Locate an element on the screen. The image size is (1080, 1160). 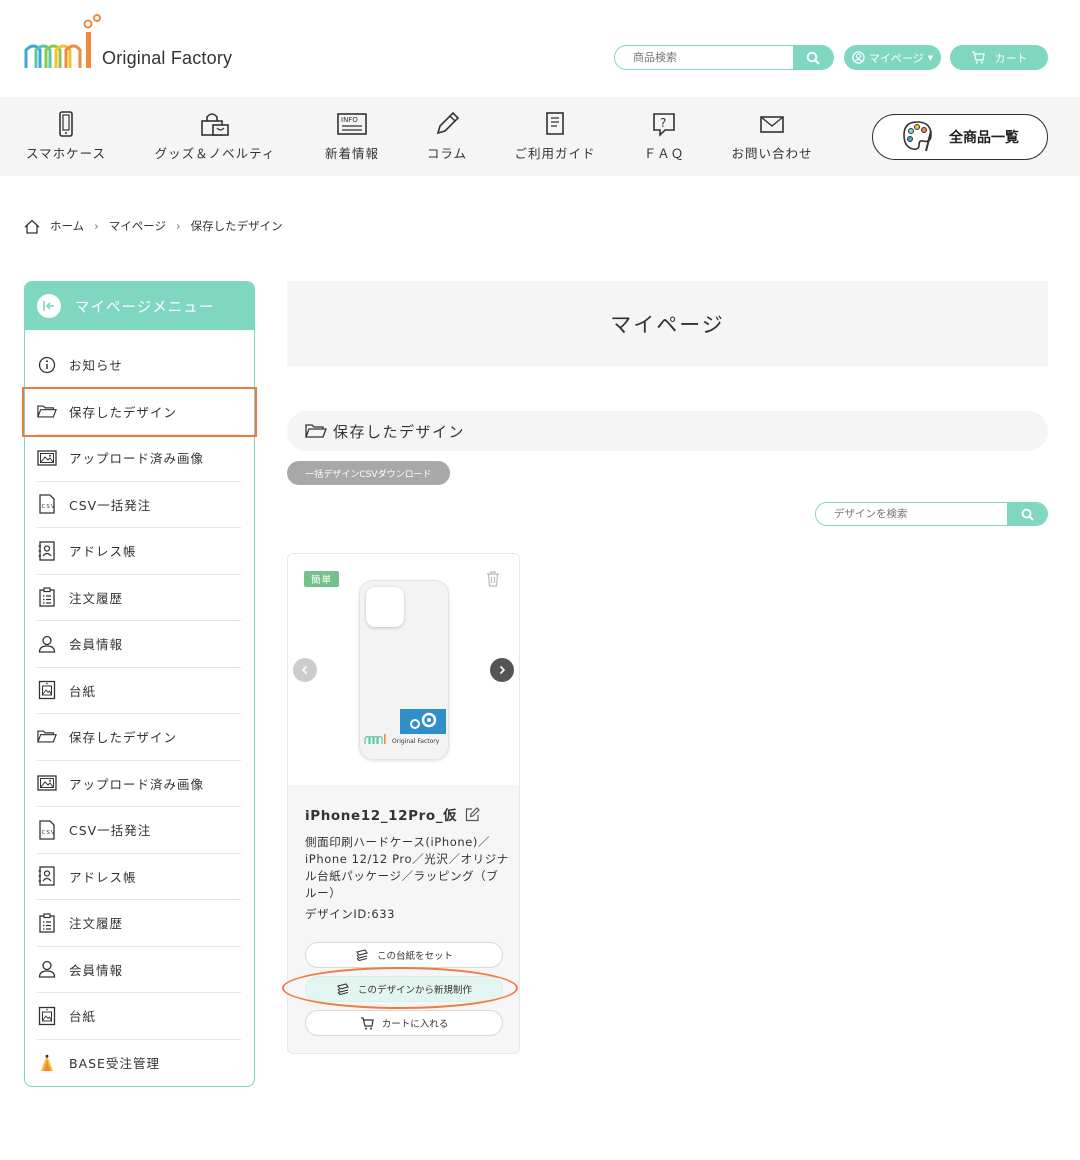
all-products-button: 全商品一覧 is located at coordinates (960, 137).